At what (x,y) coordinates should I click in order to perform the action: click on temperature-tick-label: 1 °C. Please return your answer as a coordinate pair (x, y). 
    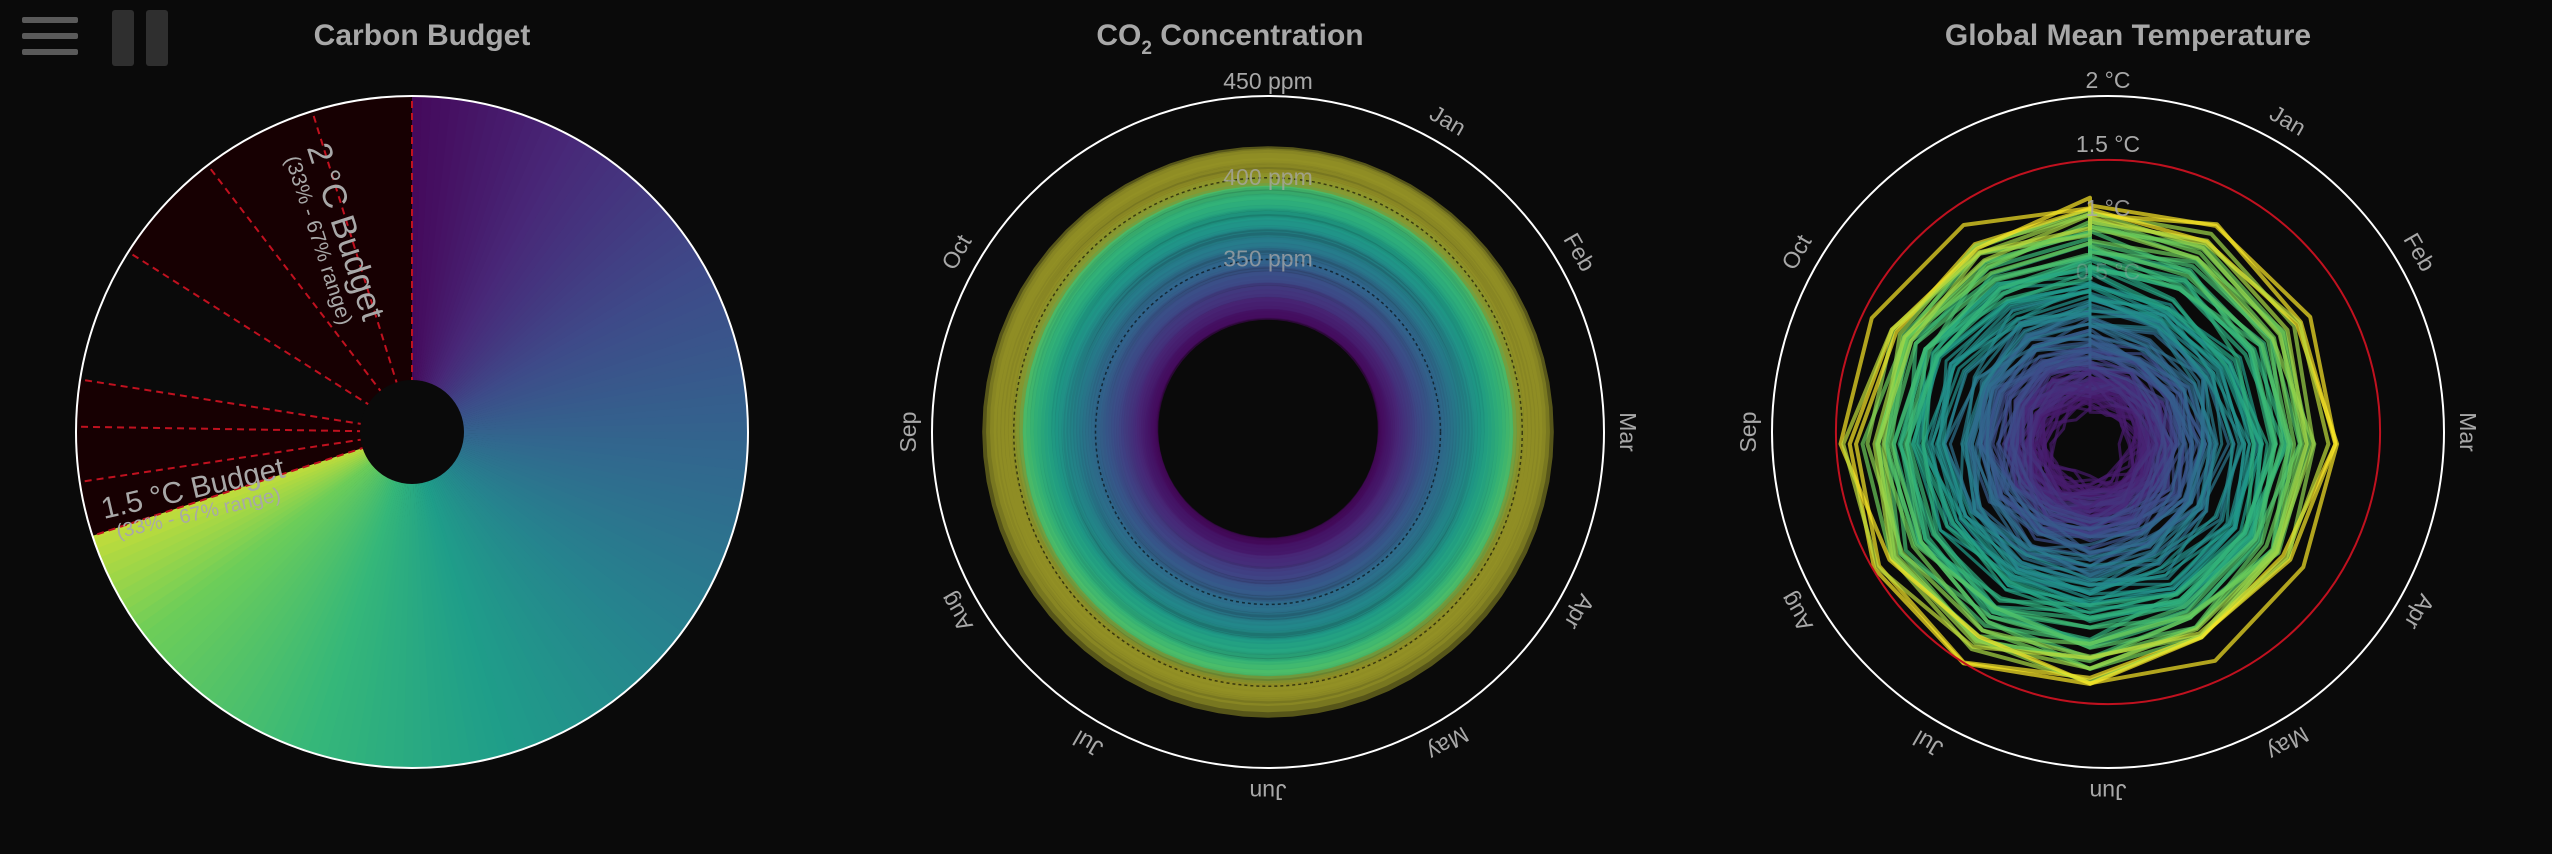
    Looking at the image, I should click on (2108, 208).